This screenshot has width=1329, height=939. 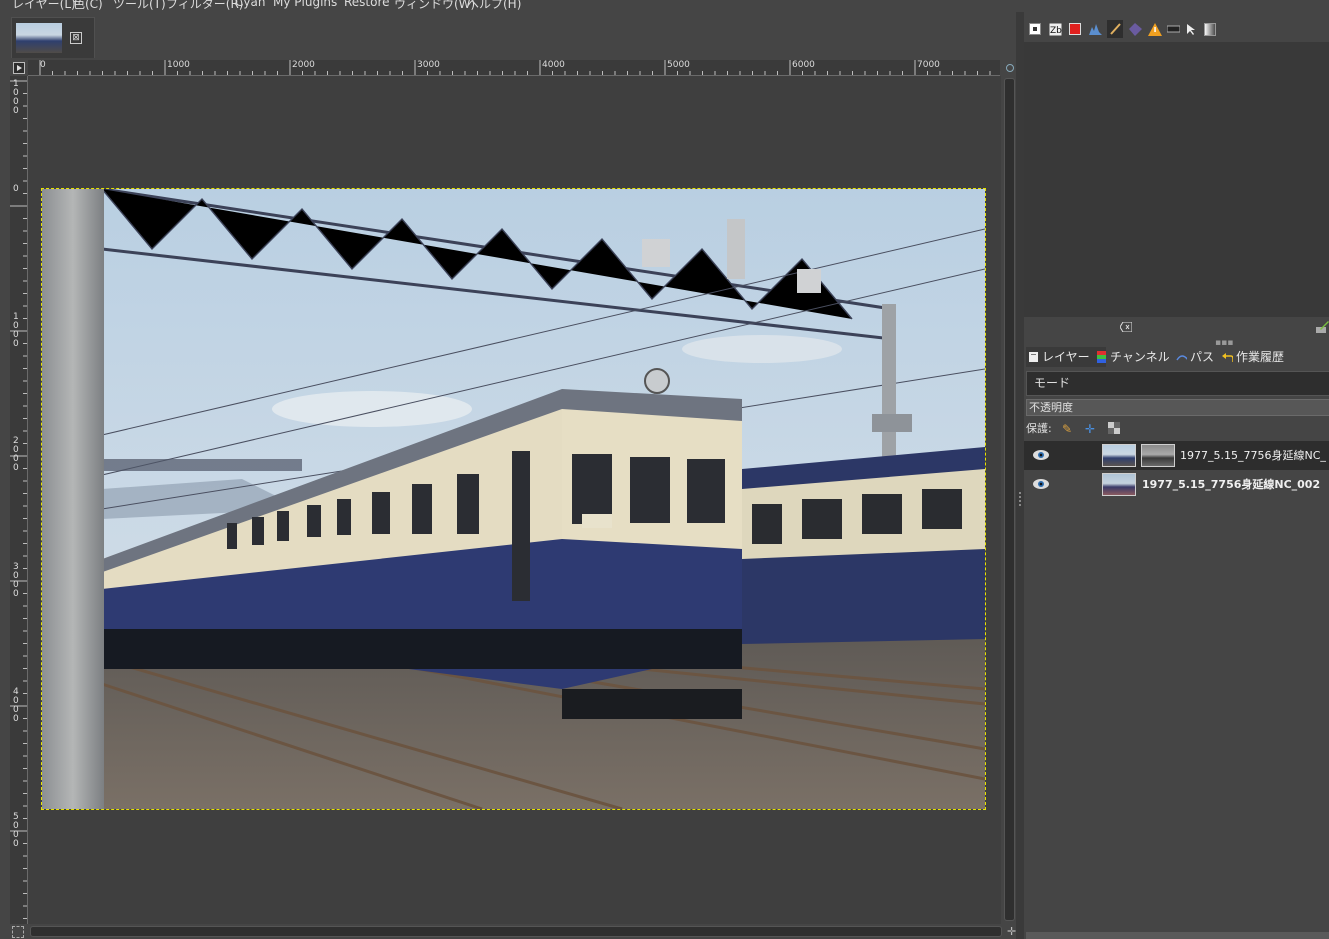 I want to click on vertical-ruler, so click(x=19, y=500).